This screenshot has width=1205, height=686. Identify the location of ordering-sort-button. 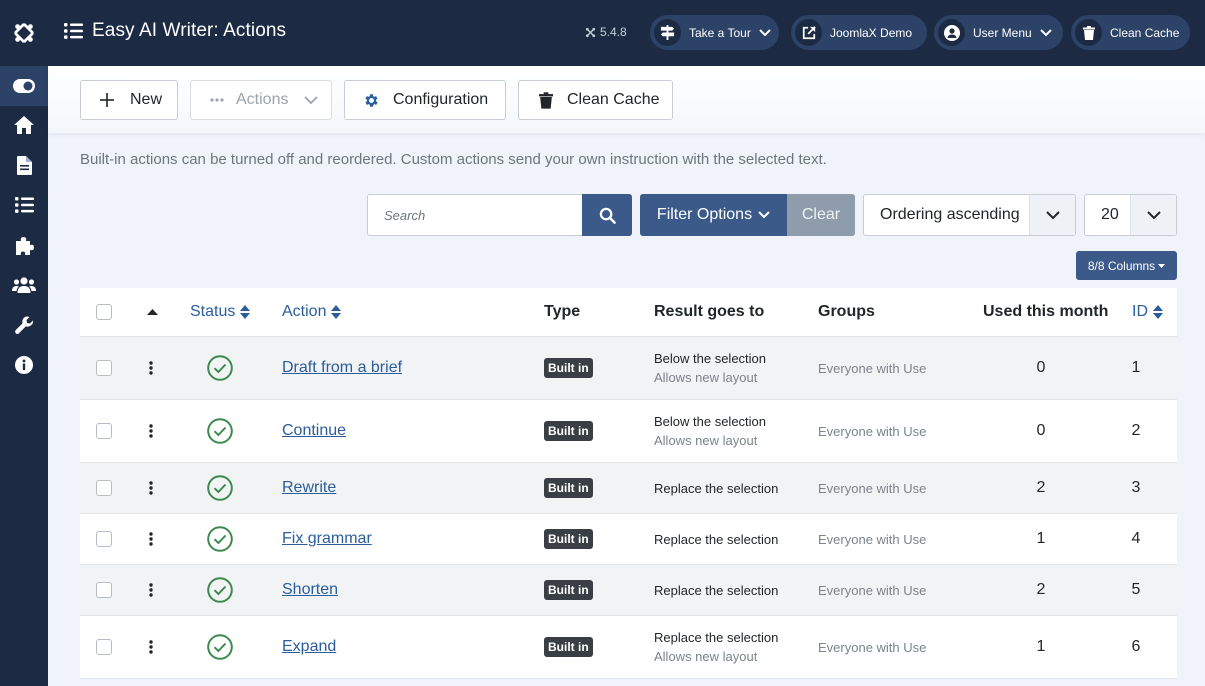
(152, 312).